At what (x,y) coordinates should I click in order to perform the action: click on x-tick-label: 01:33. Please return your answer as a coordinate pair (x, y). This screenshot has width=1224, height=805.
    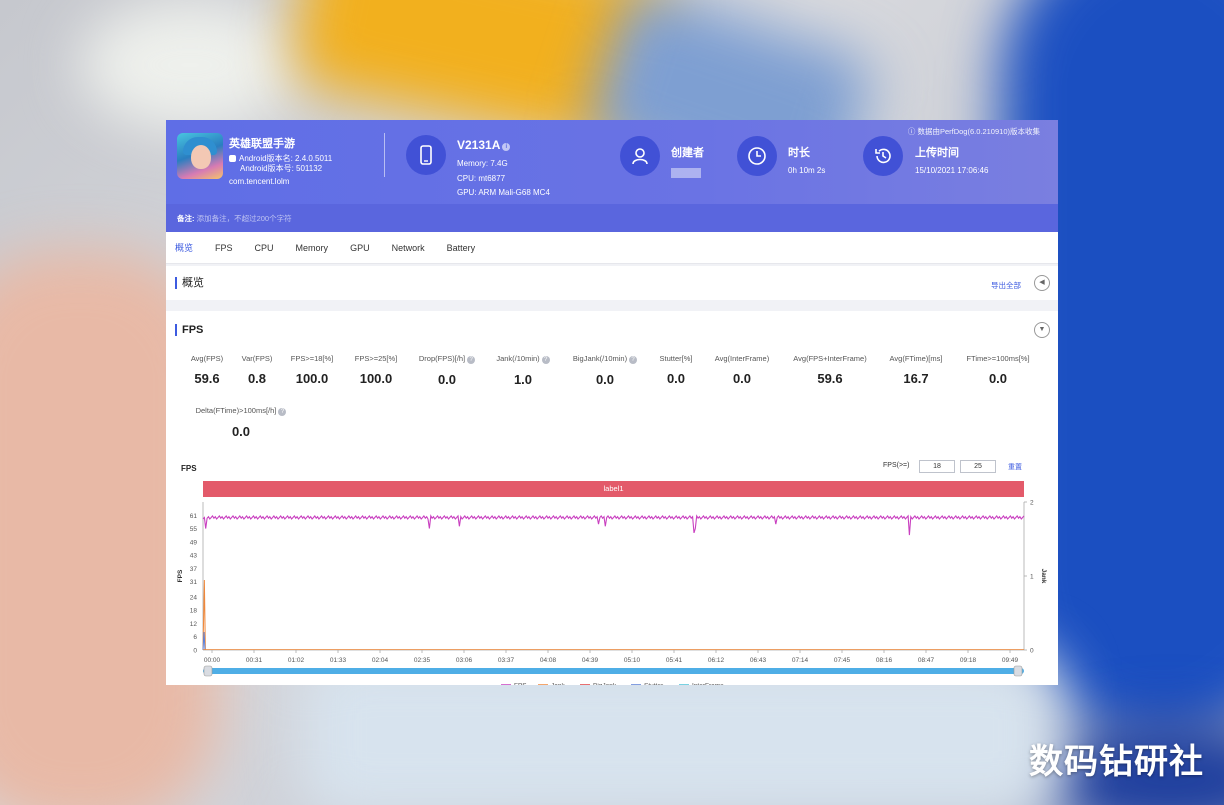
    Looking at the image, I should click on (338, 660).